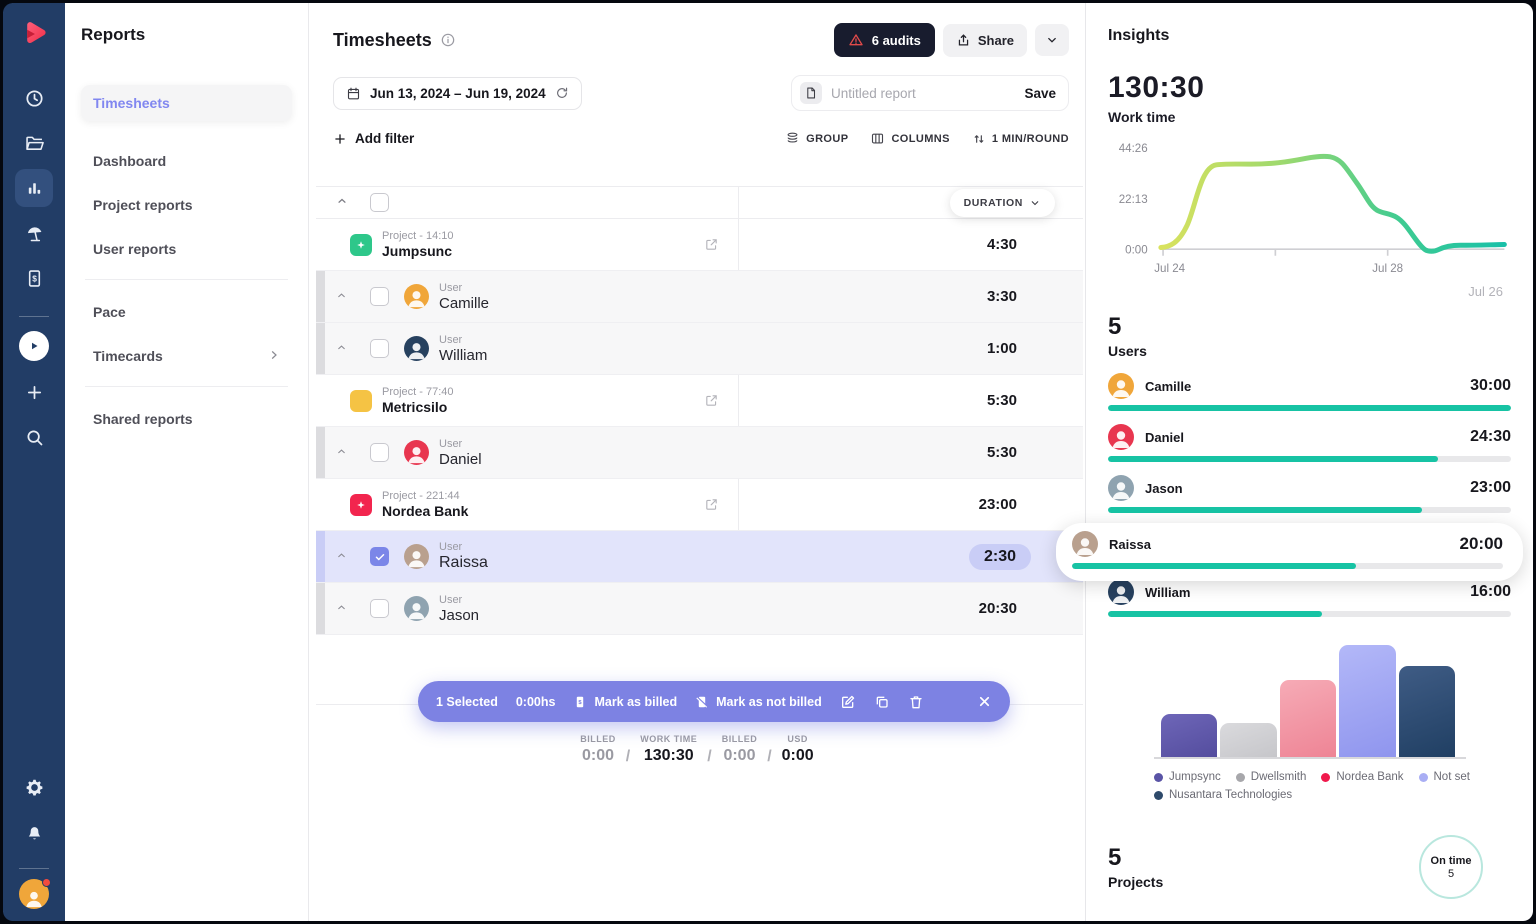 Image resolution: width=1536 pixels, height=924 pixels. Describe the element at coordinates (34, 392) in the screenshot. I see `add-icon` at that location.